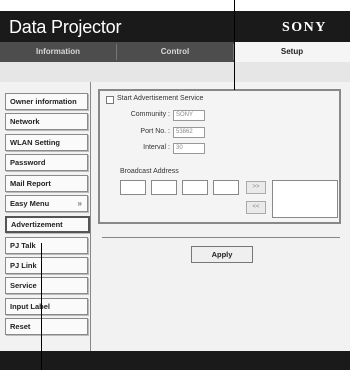 Image resolution: width=350 pixels, height=370 pixels. What do you see at coordinates (304, 27) in the screenshot?
I see `brand-logo: SONY` at bounding box center [304, 27].